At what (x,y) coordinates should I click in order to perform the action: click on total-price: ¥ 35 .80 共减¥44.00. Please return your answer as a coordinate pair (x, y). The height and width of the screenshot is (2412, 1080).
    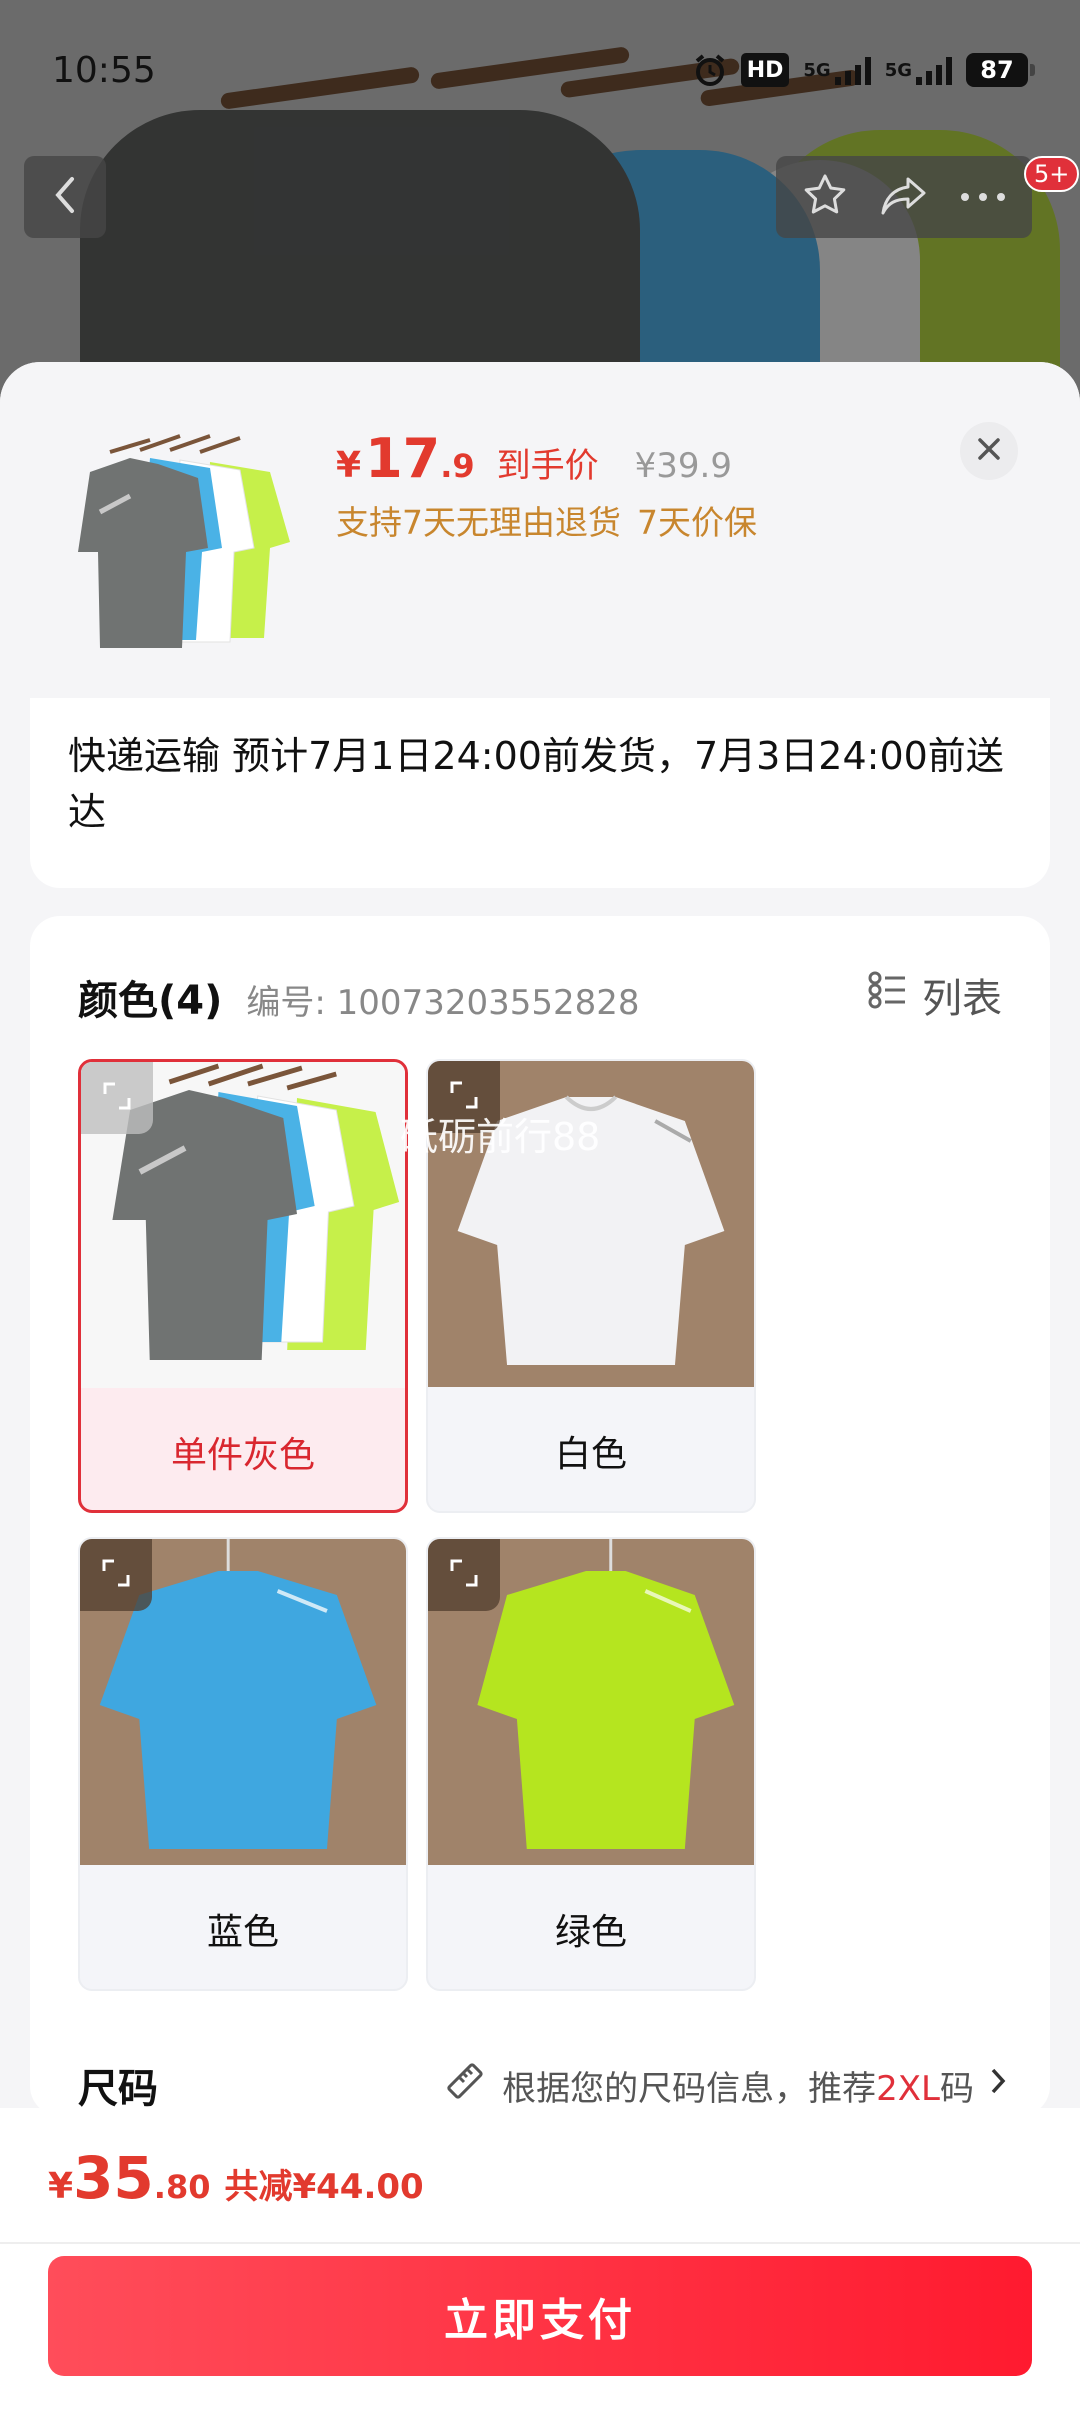
    Looking at the image, I should click on (236, 2178).